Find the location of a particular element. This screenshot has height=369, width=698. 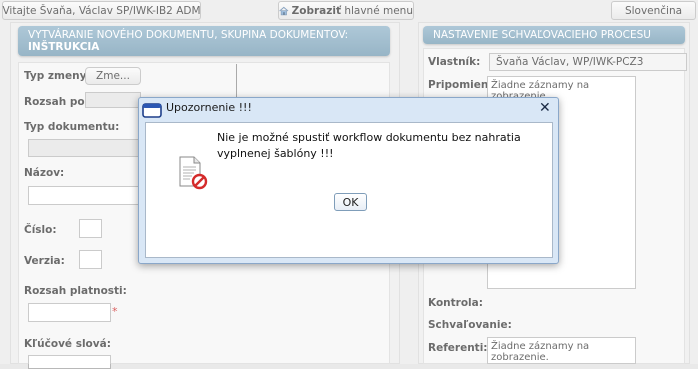

ok-button-label: OK is located at coordinates (350, 202).